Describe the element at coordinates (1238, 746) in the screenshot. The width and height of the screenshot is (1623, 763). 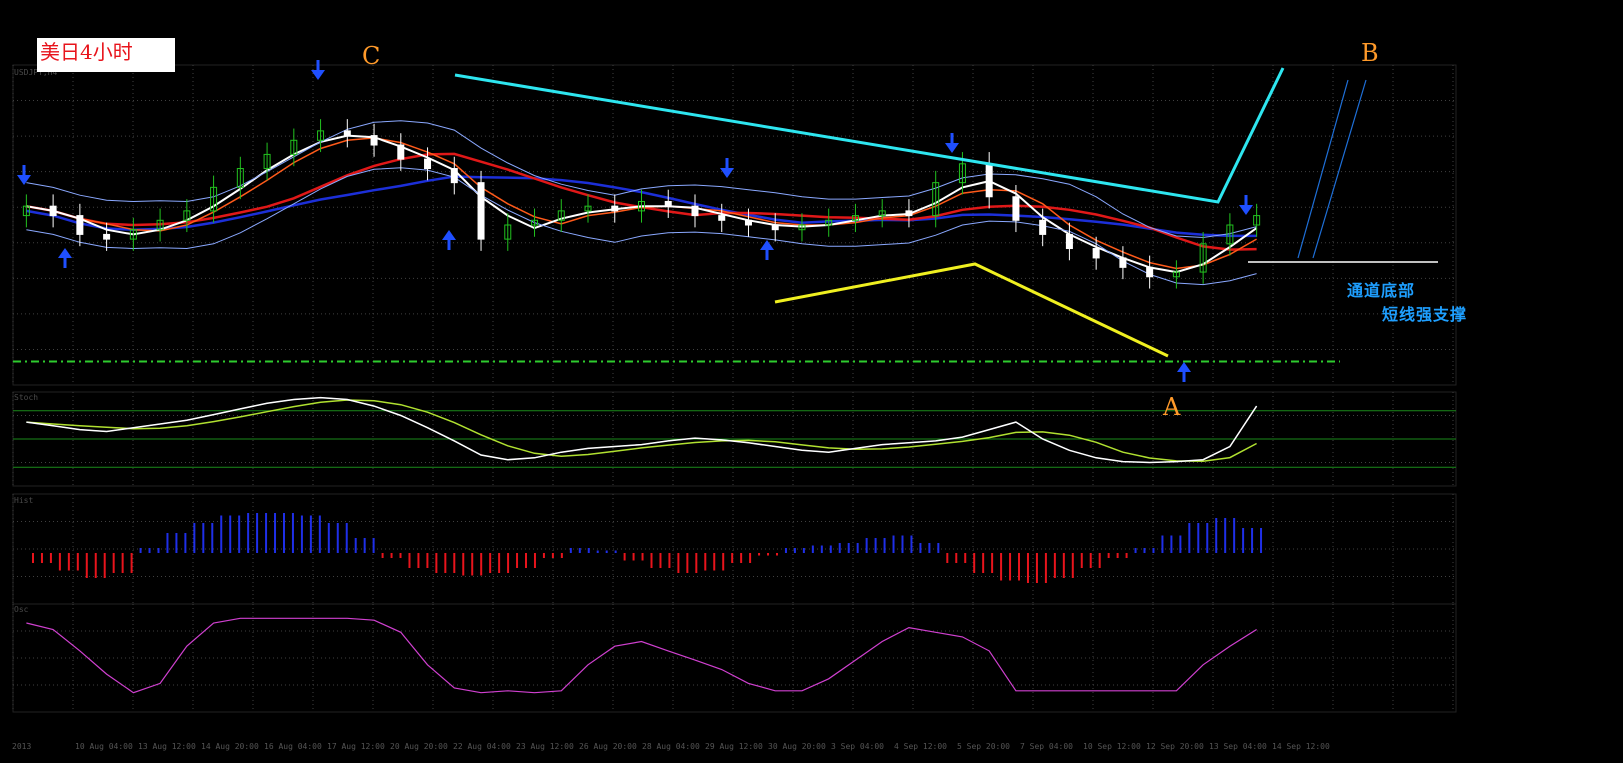
I see `x-tick-label: 13 Sep 04:00` at that location.